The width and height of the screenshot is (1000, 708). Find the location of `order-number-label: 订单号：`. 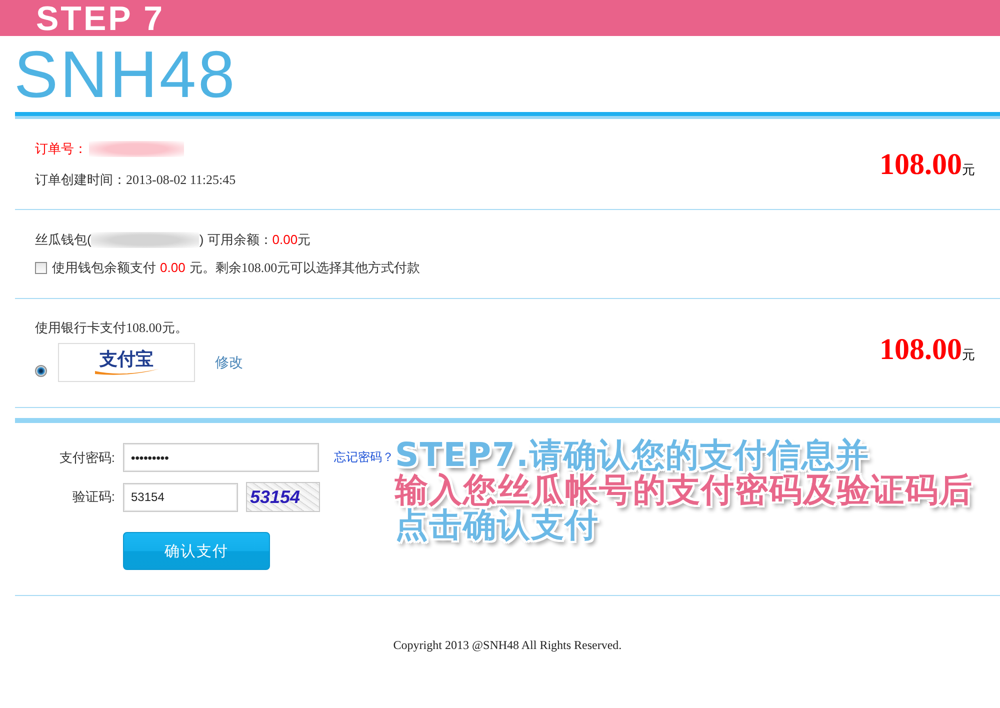

order-number-label: 订单号： is located at coordinates (61, 149).